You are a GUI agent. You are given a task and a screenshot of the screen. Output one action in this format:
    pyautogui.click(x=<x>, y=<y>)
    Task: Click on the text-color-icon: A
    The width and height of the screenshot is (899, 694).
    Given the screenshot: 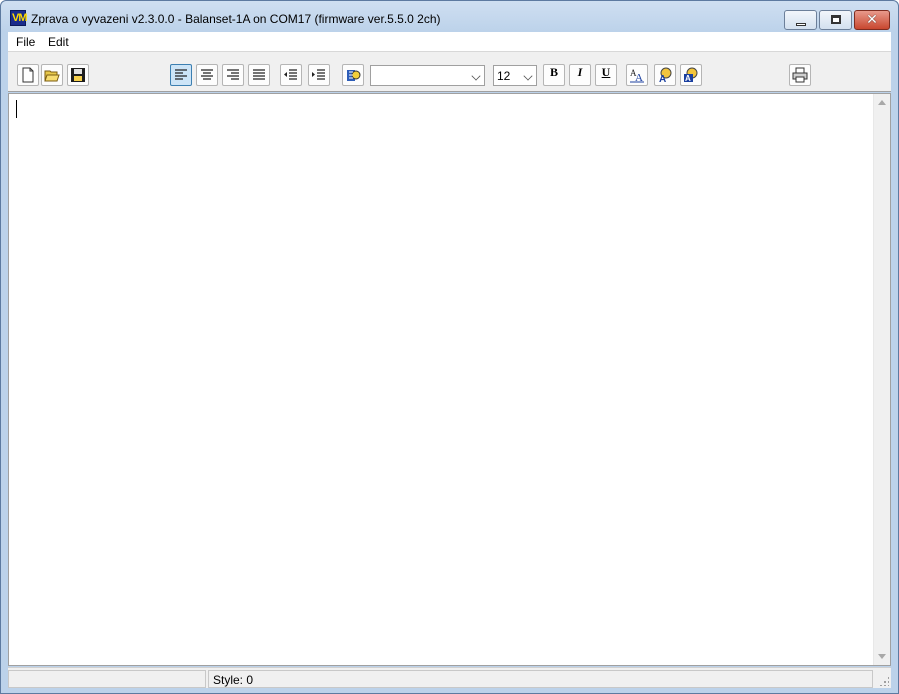 What is the action you would take?
    pyautogui.click(x=665, y=75)
    